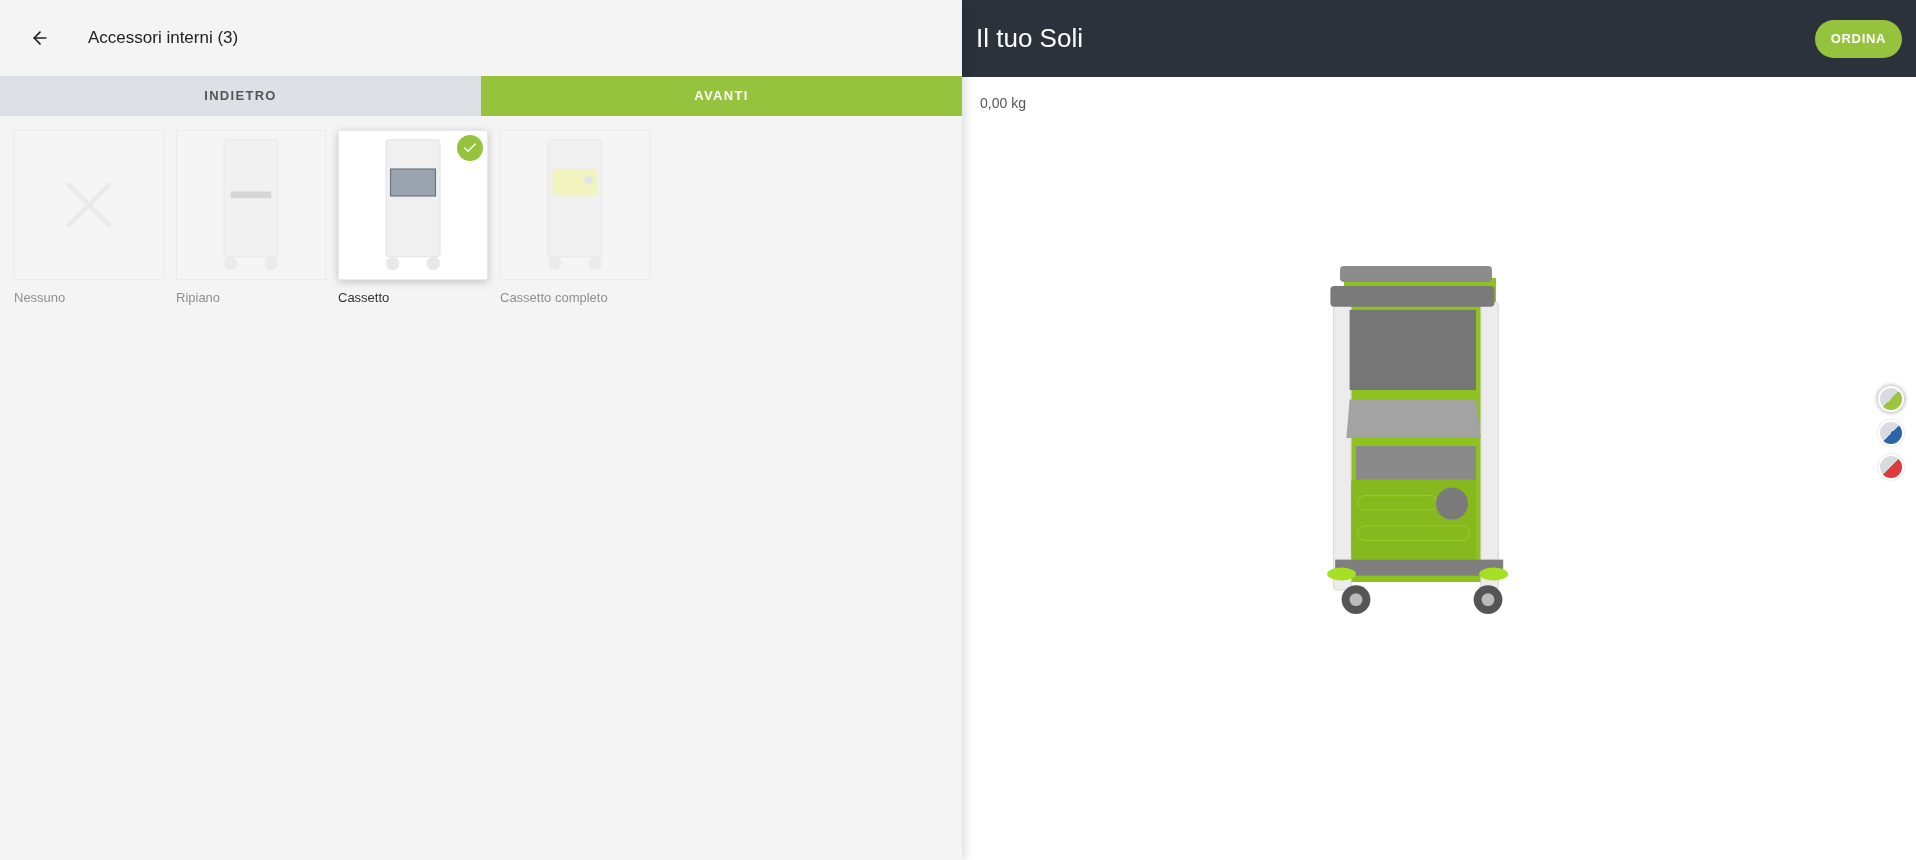 Image resolution: width=1916 pixels, height=860 pixels. I want to click on option-label: Cassetto completo, so click(554, 298).